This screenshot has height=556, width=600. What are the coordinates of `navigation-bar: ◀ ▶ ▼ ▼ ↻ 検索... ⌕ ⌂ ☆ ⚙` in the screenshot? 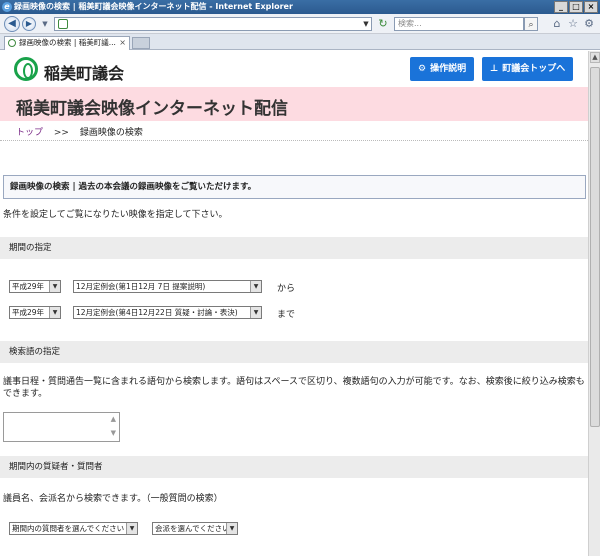 It's located at (300, 24).